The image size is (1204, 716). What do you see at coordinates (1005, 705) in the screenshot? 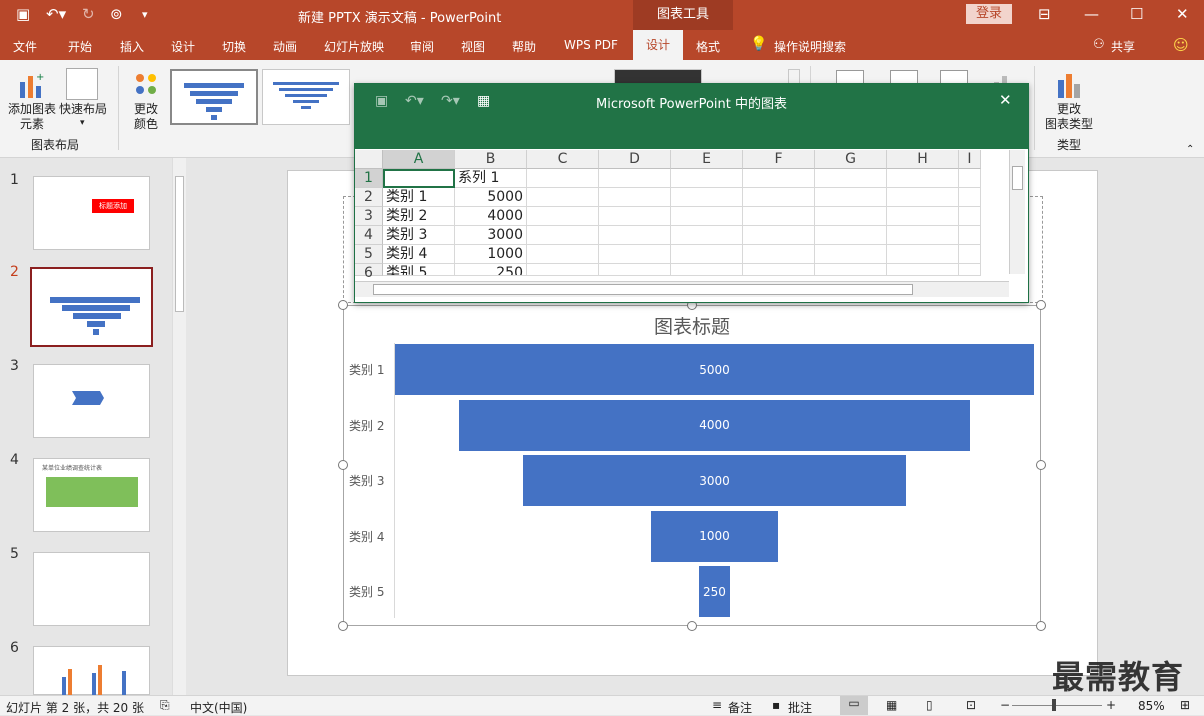
I see `zoom-out-icon: −` at bounding box center [1005, 705].